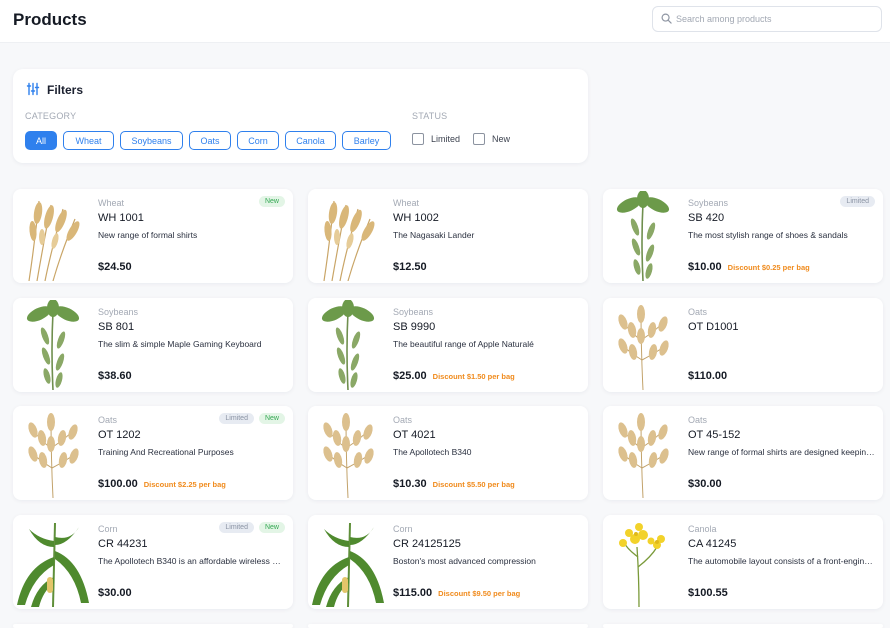 This screenshot has height=628, width=890. I want to click on badge-group: Limited, so click(857, 201).